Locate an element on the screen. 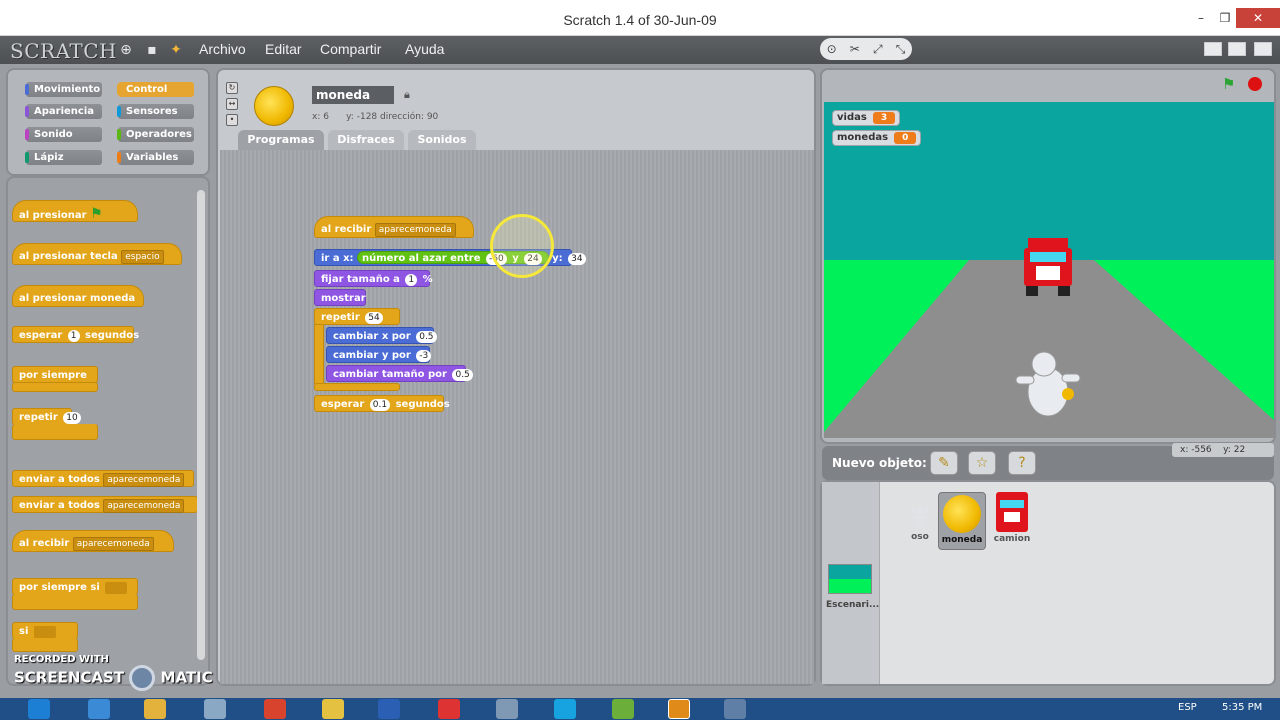 Image resolution: width=1280 pixels, height=720 pixels. media-icon is located at coordinates (449, 709).